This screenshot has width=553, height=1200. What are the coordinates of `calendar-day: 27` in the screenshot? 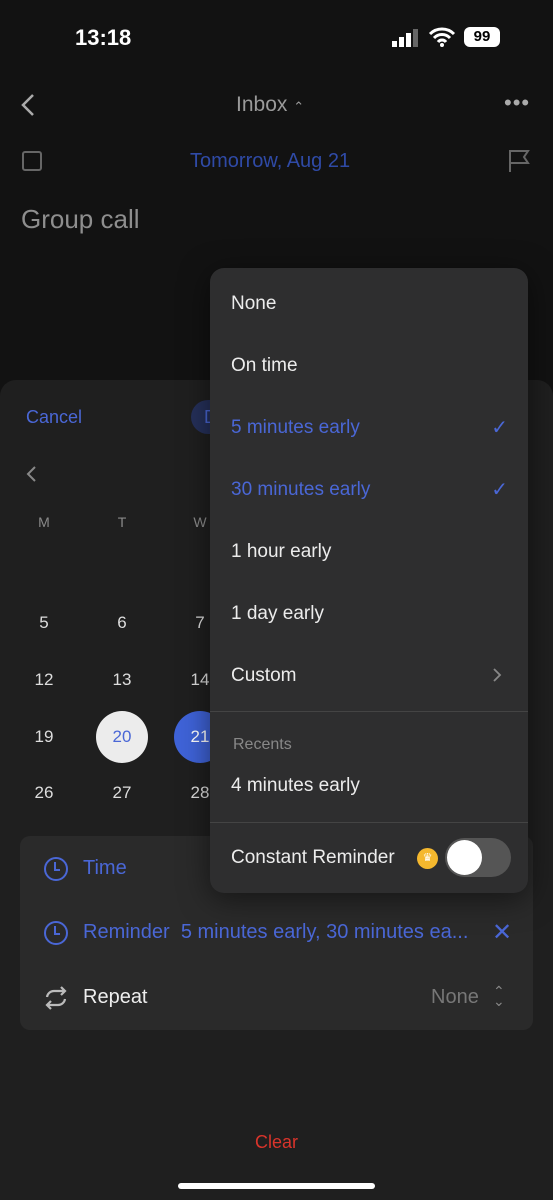 It's located at (122, 793).